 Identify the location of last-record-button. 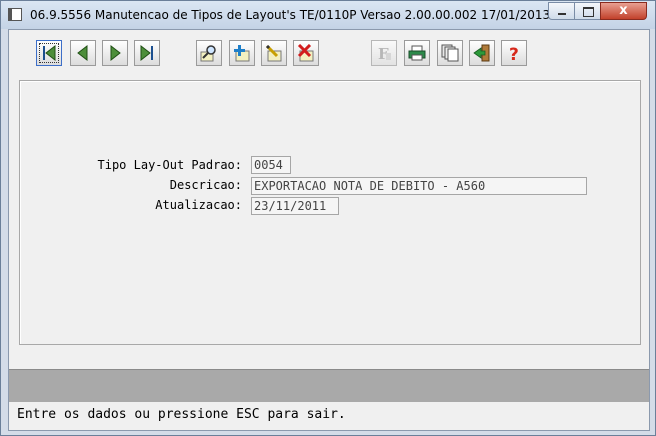
(147, 53).